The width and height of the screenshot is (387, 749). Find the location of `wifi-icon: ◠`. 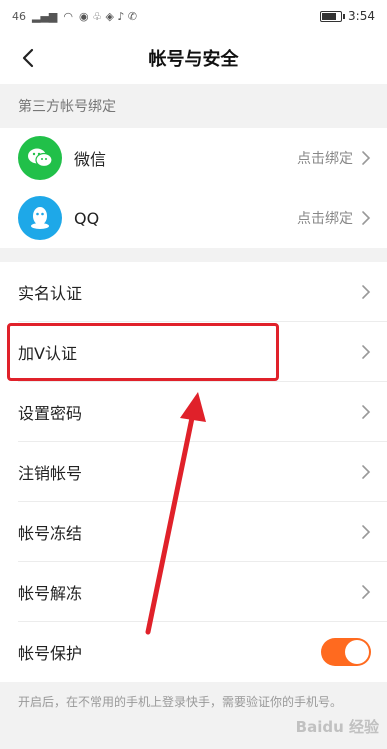

wifi-icon: ◠ is located at coordinates (68, 16).